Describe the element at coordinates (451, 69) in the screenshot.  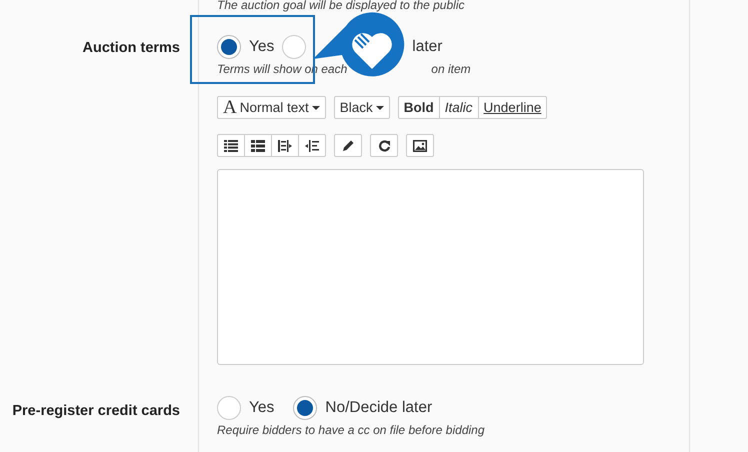
I see `hint-text: on item` at that location.